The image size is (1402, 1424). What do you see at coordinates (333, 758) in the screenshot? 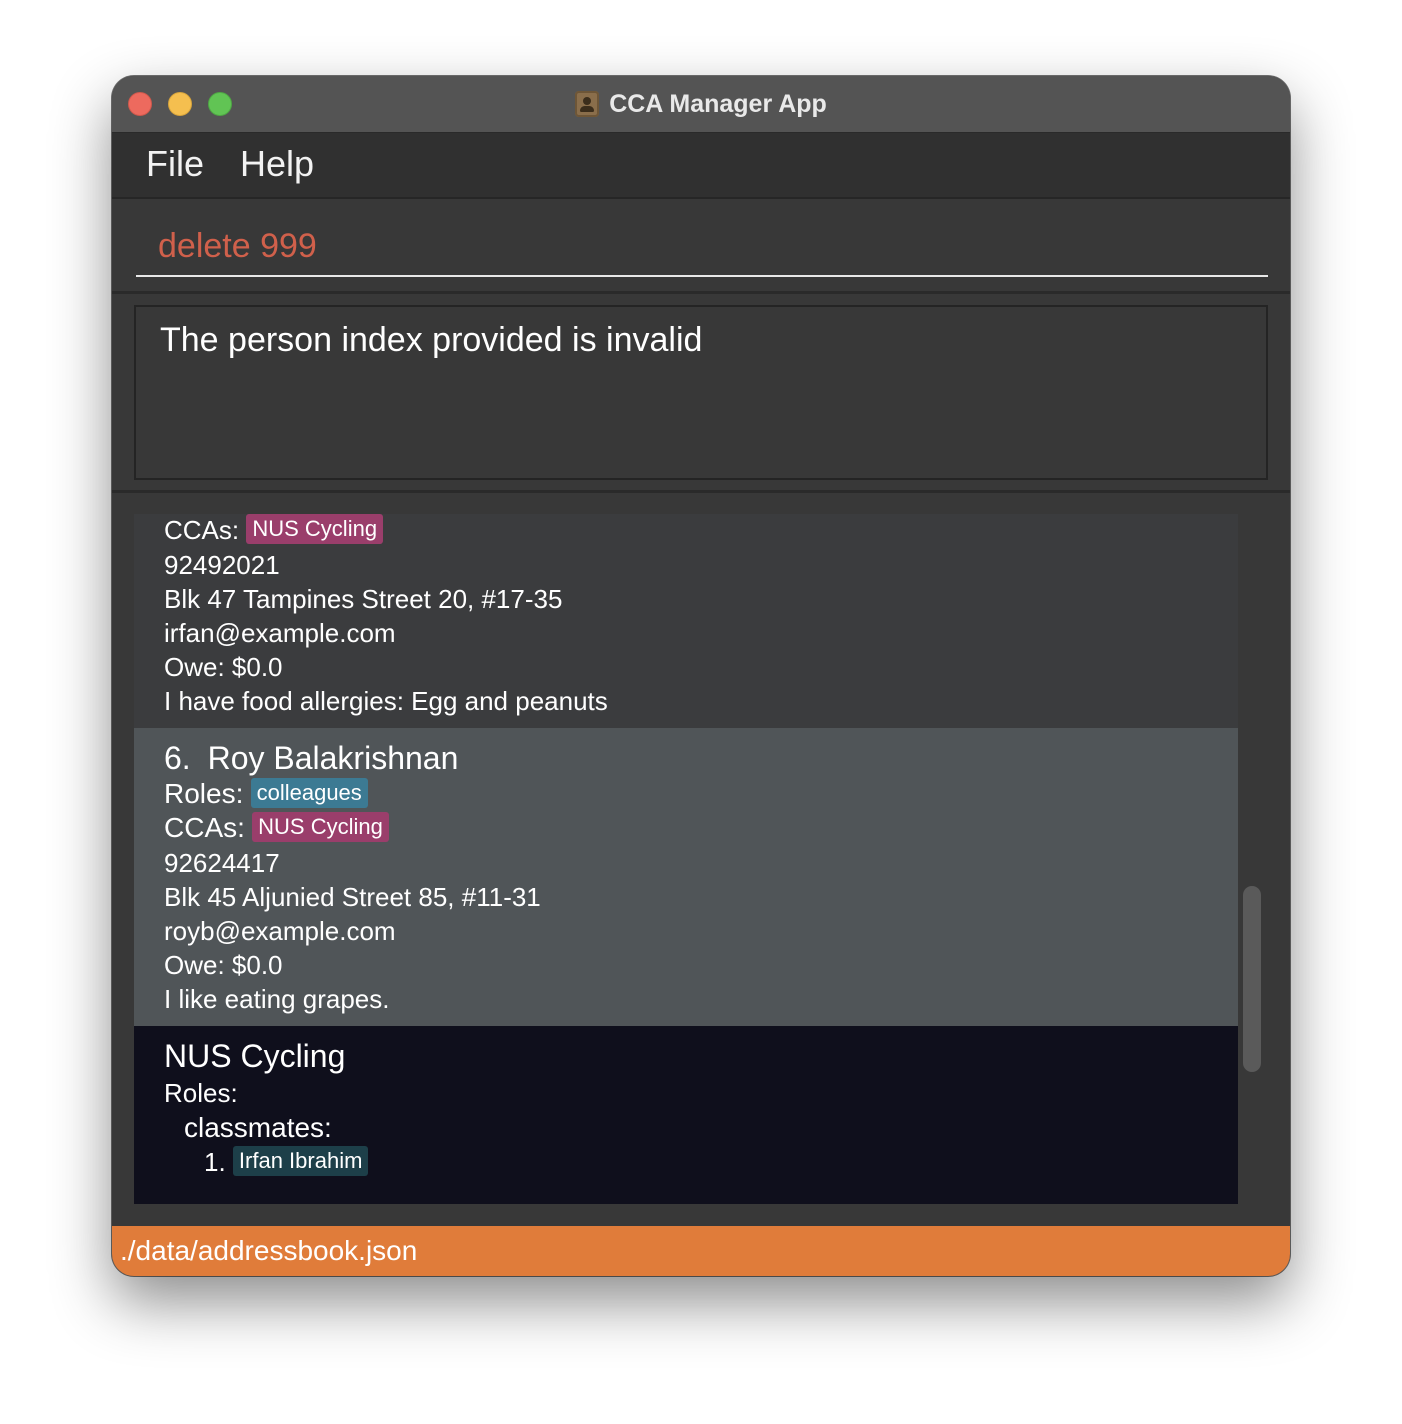
I see `person-name: Roy Balakrishnan` at bounding box center [333, 758].